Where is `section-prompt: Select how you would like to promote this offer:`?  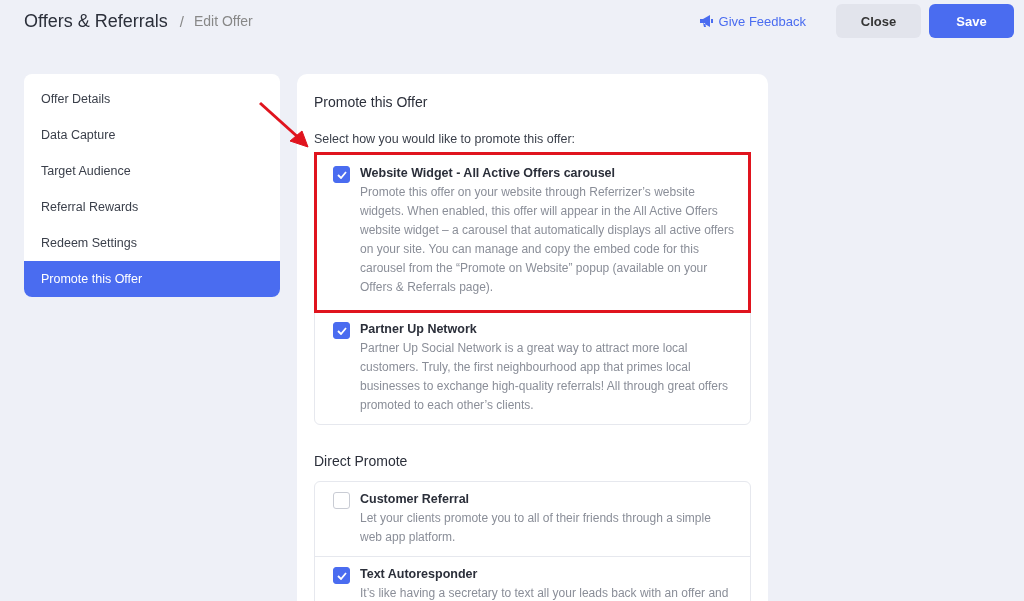 section-prompt: Select how you would like to promote this offer: is located at coordinates (445, 139).